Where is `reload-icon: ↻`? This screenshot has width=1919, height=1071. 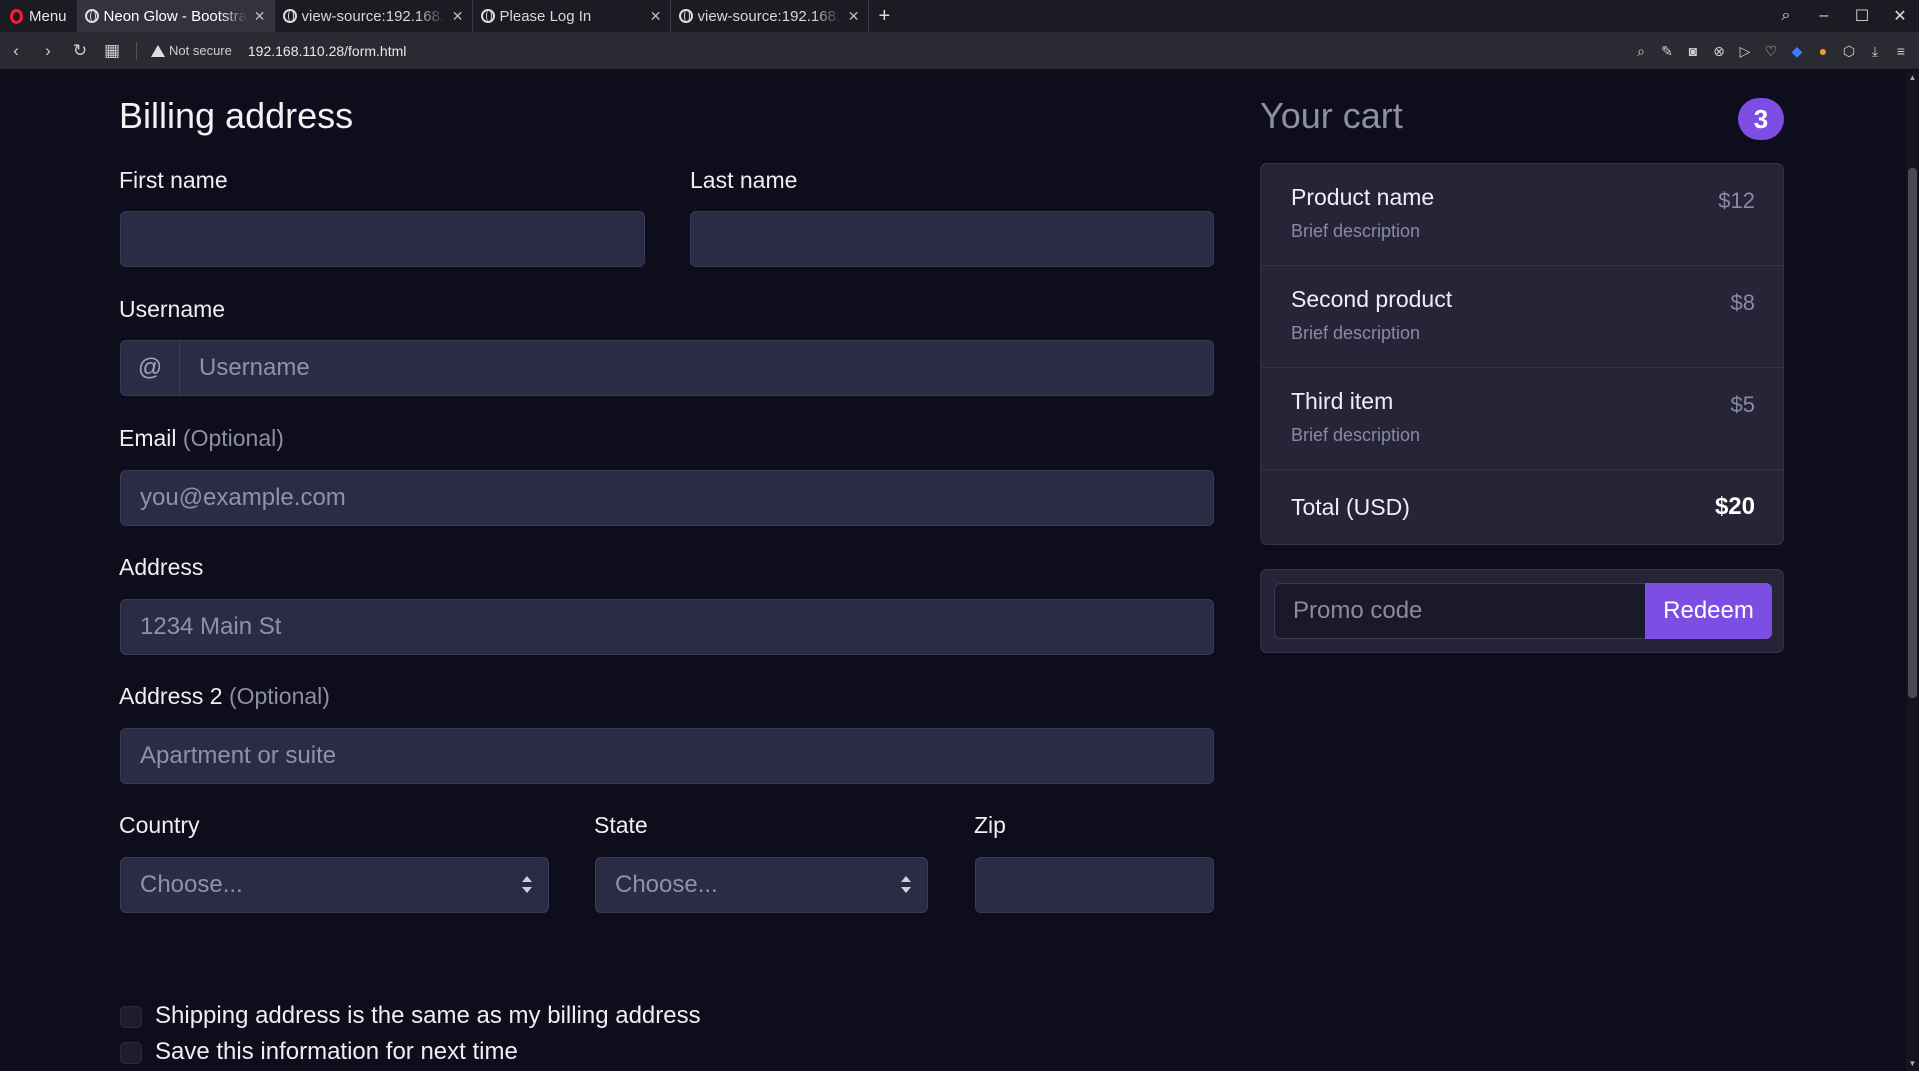 reload-icon: ↻ is located at coordinates (80, 51).